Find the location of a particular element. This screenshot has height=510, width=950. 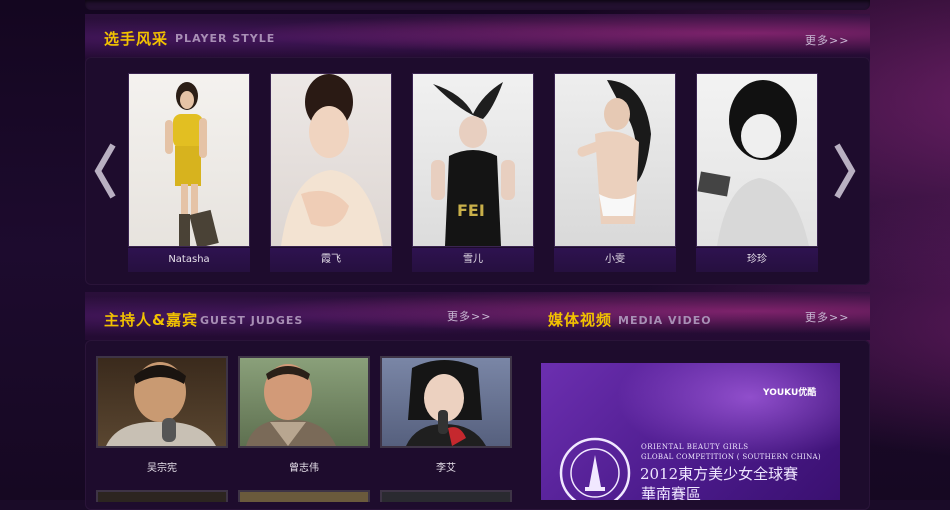

judges-section-subtitle: GUEST JUDGES is located at coordinates (252, 320).